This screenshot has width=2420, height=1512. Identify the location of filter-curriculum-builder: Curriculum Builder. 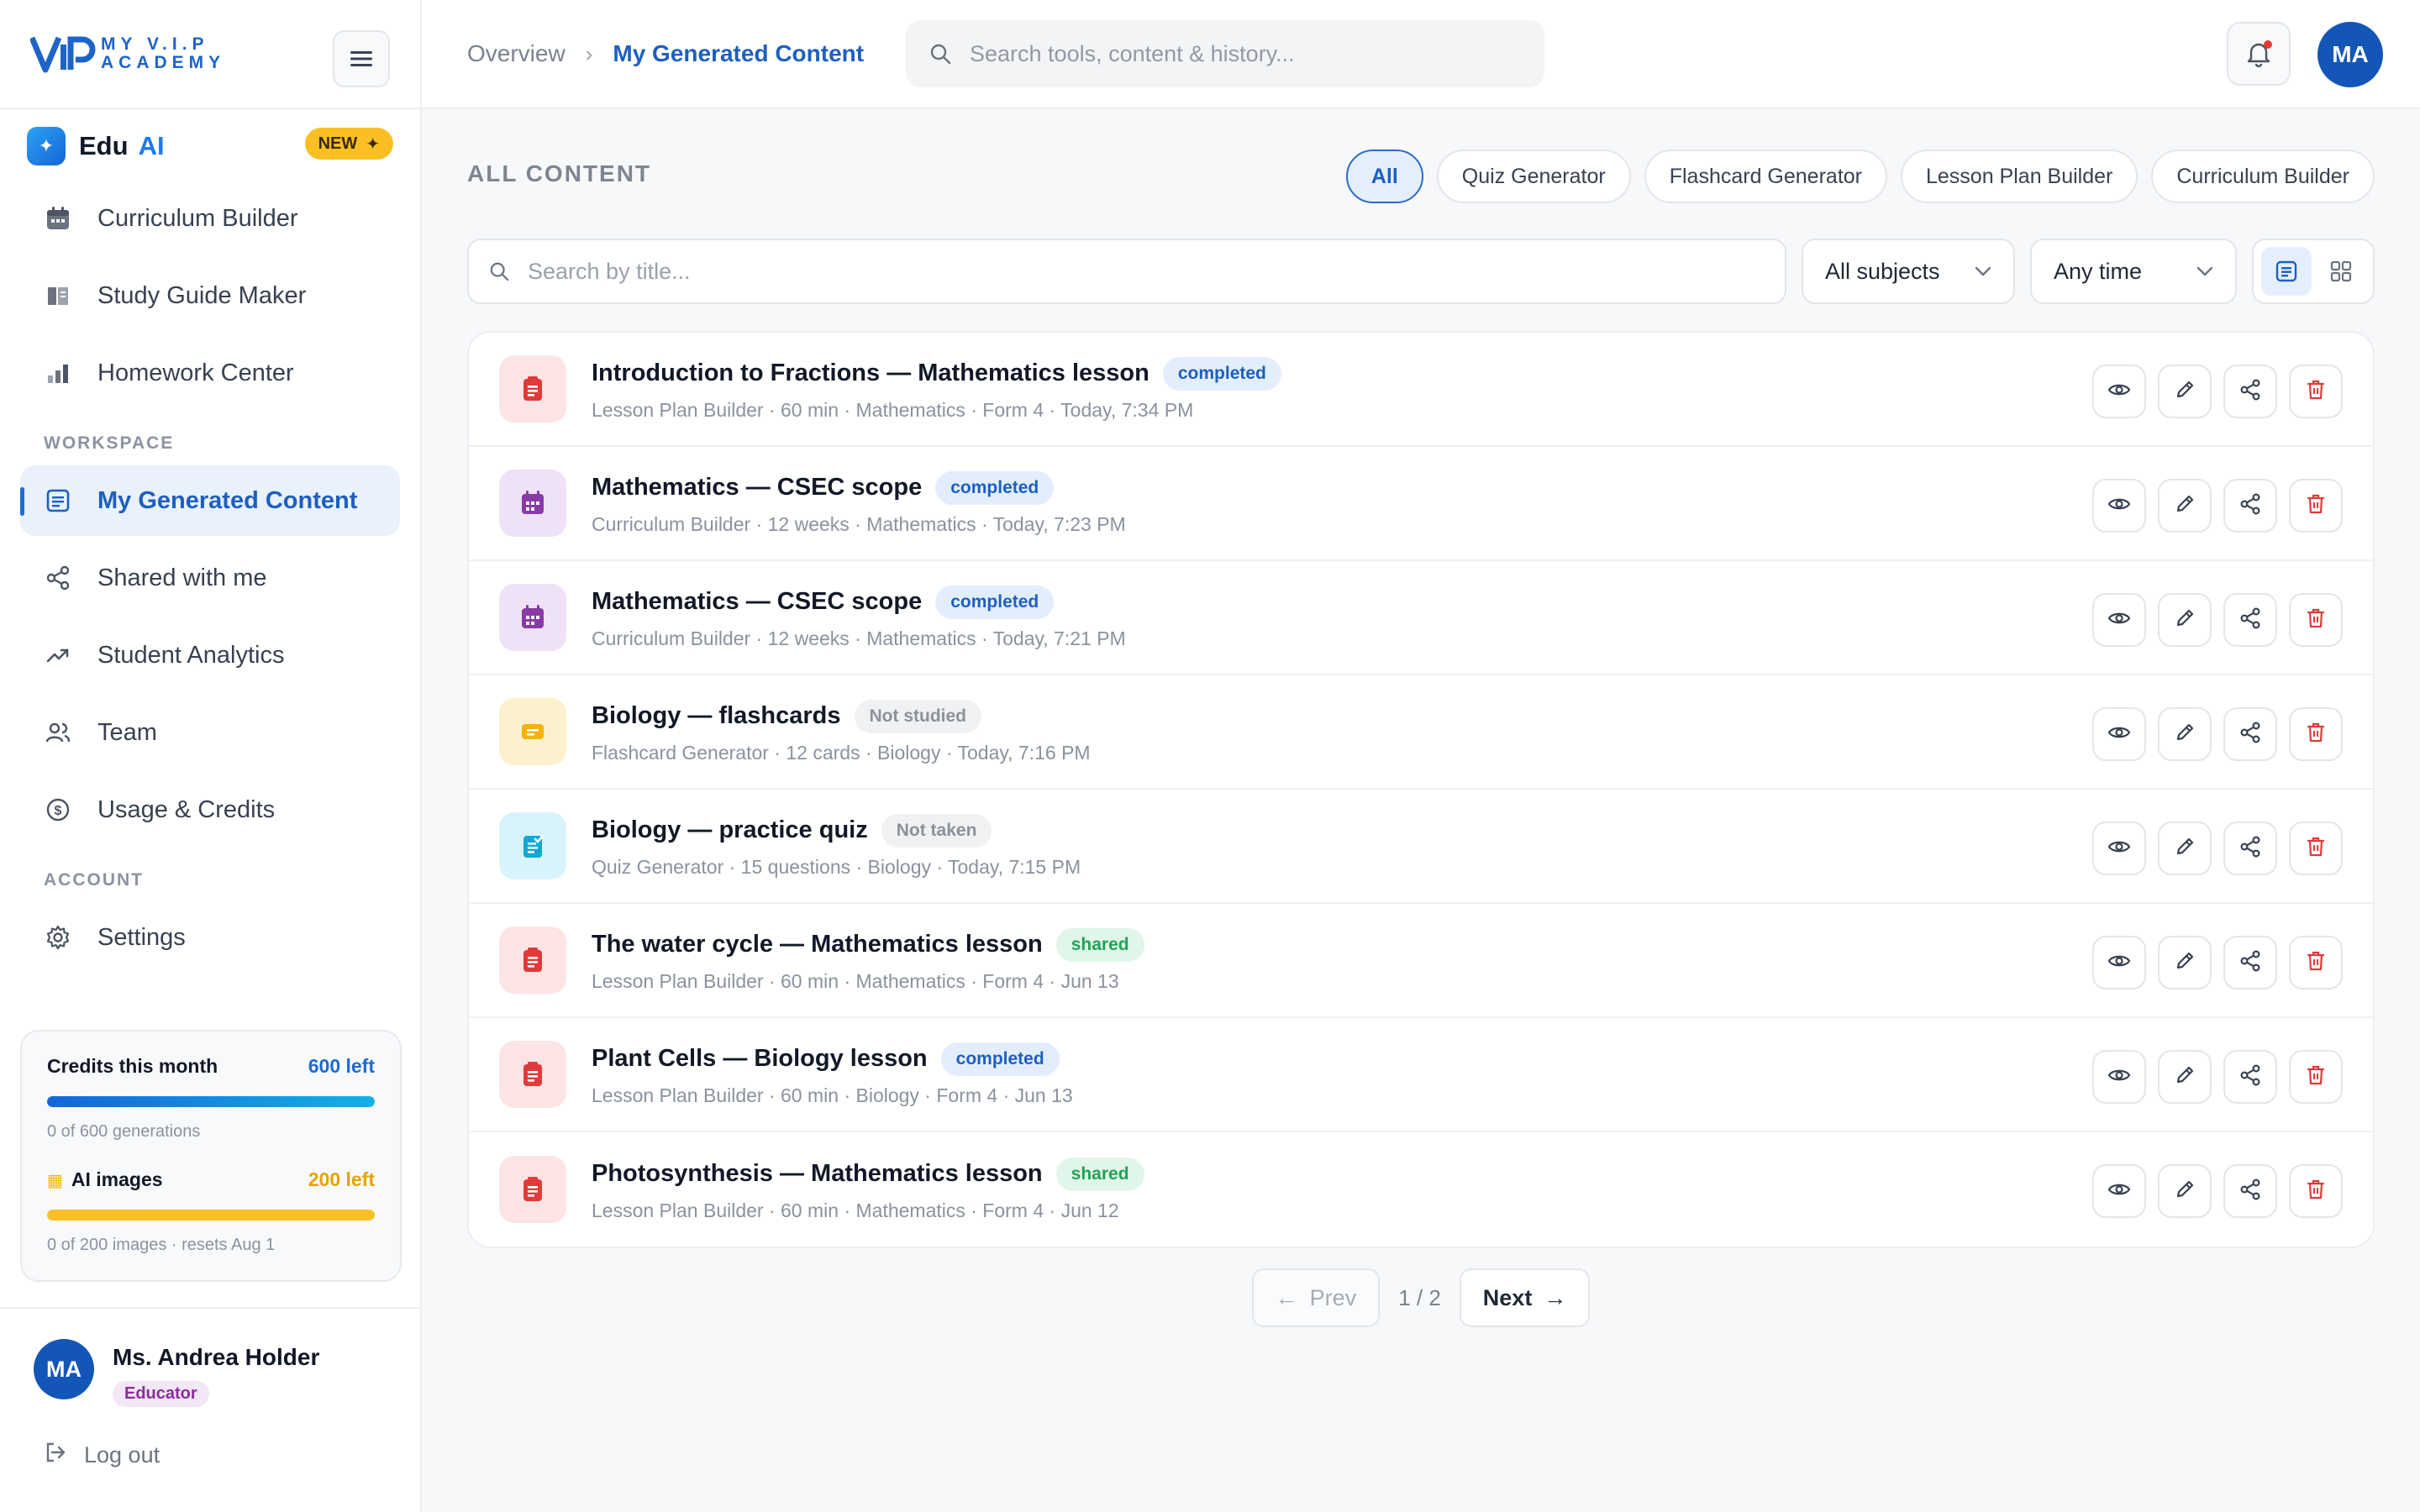
(2263, 176).